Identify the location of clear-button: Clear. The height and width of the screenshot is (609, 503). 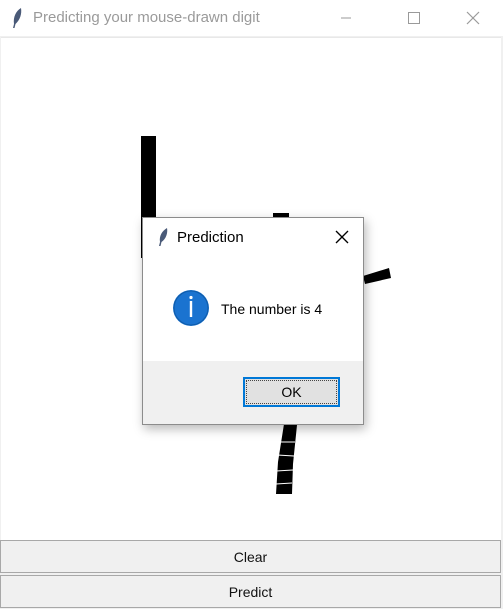
(250, 556).